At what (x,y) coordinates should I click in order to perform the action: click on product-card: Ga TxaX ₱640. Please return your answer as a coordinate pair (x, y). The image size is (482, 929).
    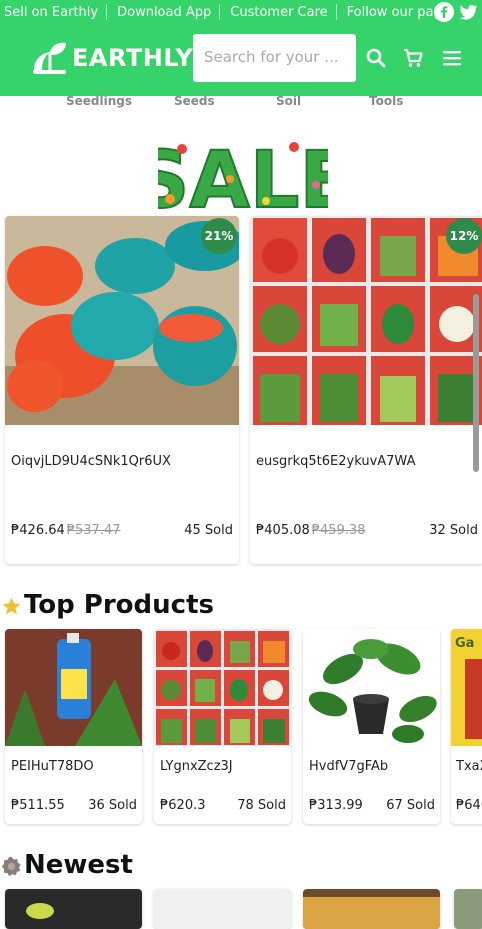
    Looking at the image, I should click on (466, 726).